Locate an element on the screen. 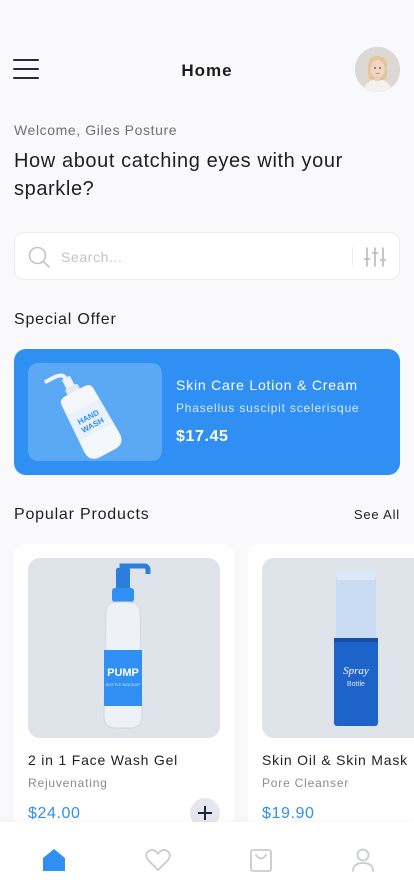 This screenshot has width=414, height=896. avatar is located at coordinates (377, 69).